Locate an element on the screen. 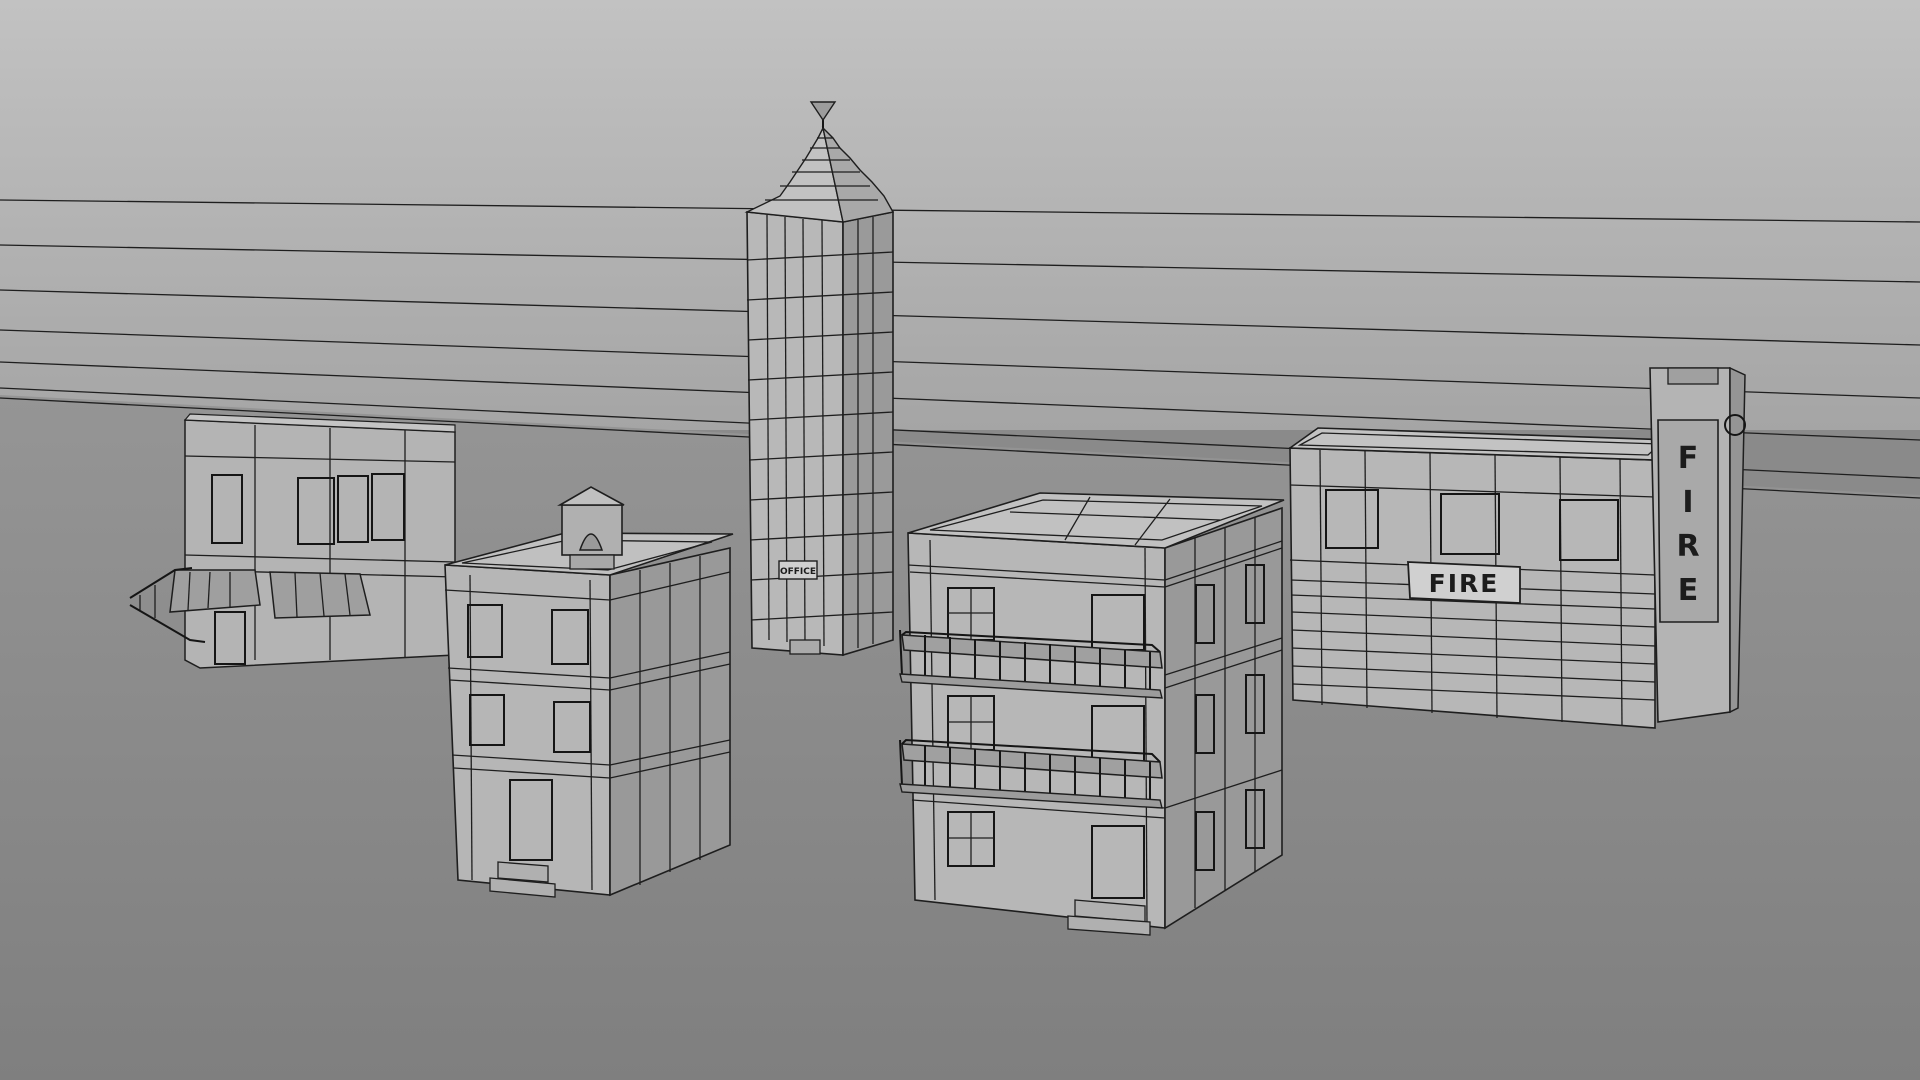  svg-text: FIRE is located at coordinates (1464, 583).